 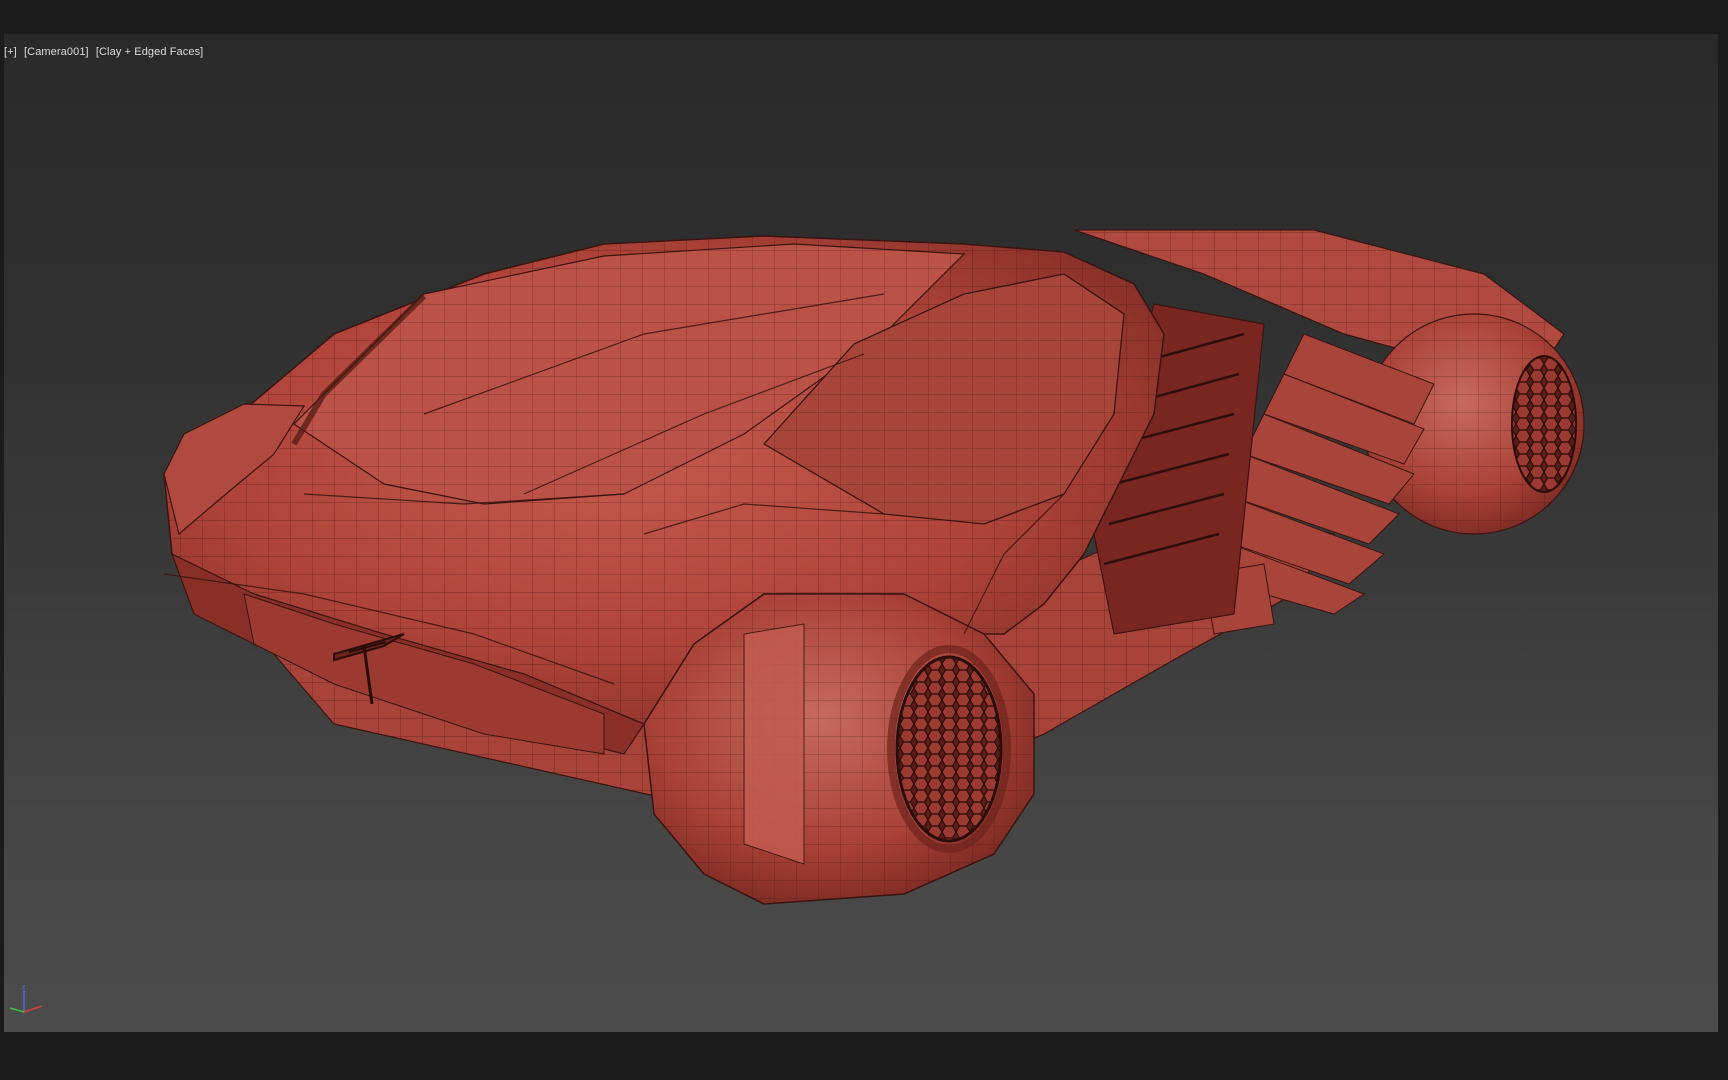 I want to click on viewport-shading-menu: [Clay + Edged Faces], so click(x=149, y=52).